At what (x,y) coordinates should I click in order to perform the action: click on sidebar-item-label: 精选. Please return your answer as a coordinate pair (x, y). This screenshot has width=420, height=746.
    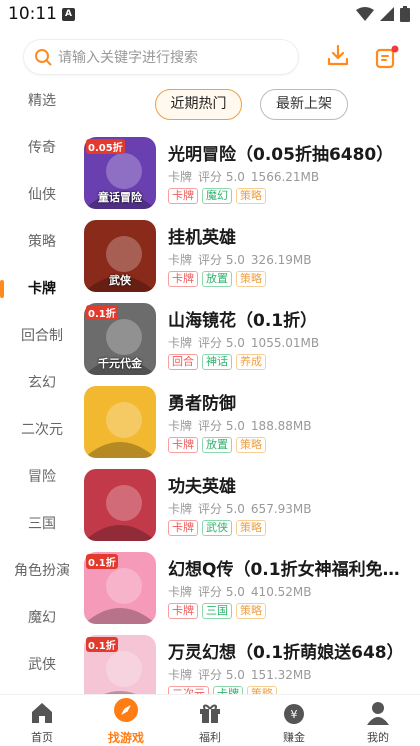
    Looking at the image, I should click on (42, 101).